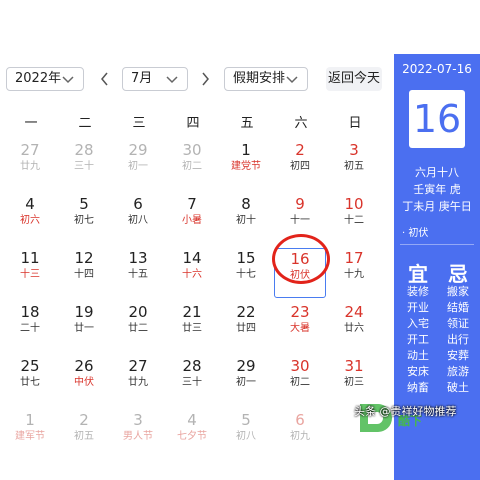 This screenshot has height=480, width=480. I want to click on yi-item: 开工, so click(418, 339).